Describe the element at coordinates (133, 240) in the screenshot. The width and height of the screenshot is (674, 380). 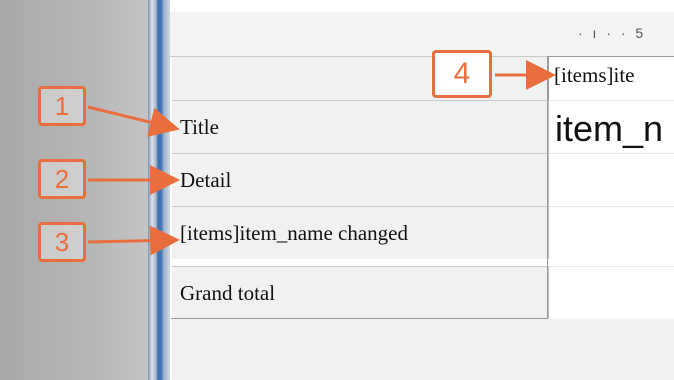
I see `arrow-3-icon` at that location.